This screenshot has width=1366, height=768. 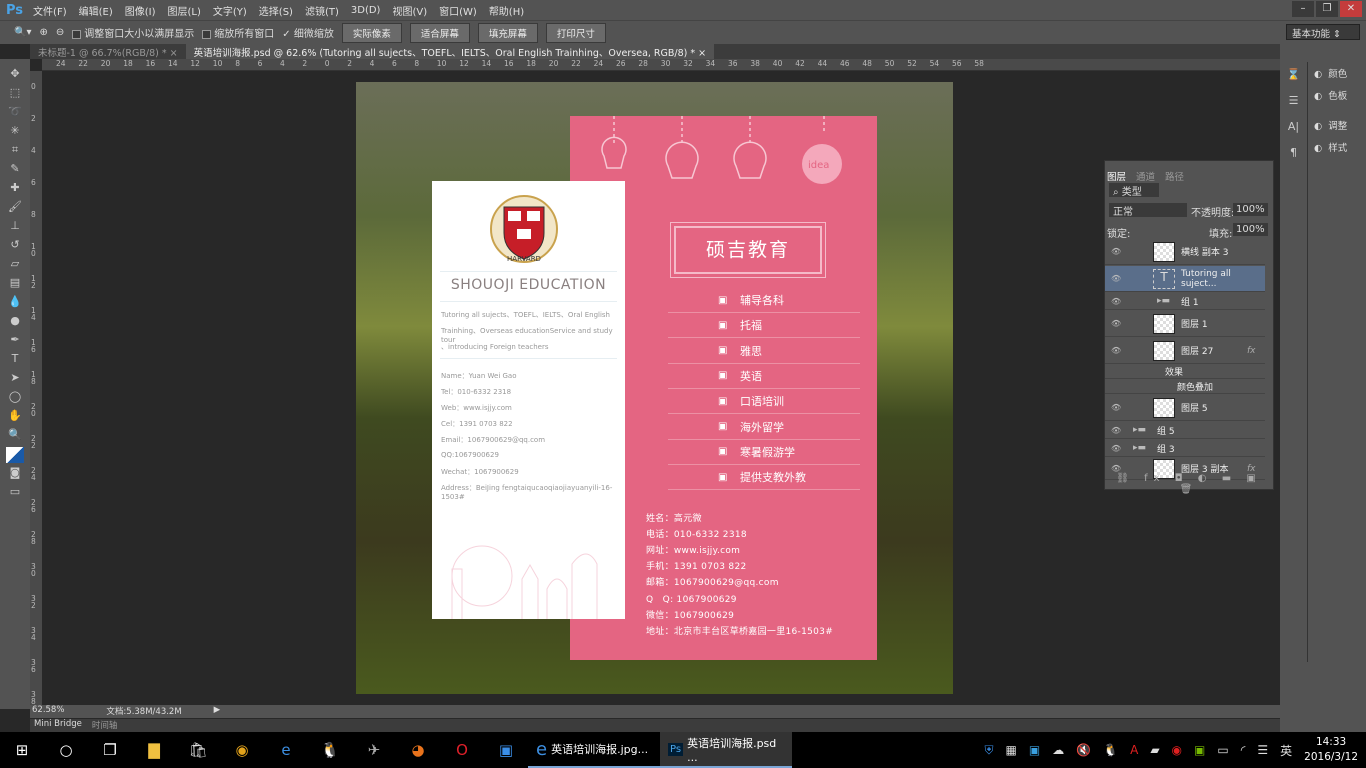 I want to click on qq-icon: 🐧, so click(x=330, y=750).